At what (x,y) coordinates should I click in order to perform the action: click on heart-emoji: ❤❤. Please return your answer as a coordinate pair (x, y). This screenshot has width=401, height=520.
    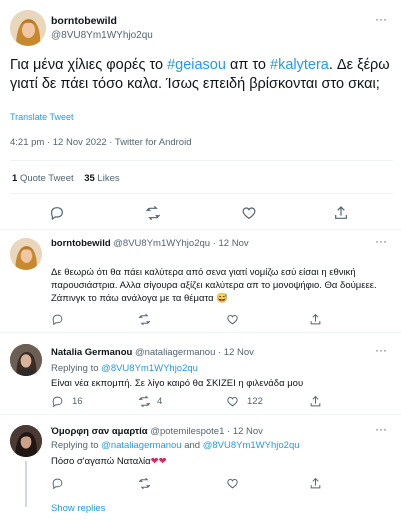
    Looking at the image, I should click on (158, 461).